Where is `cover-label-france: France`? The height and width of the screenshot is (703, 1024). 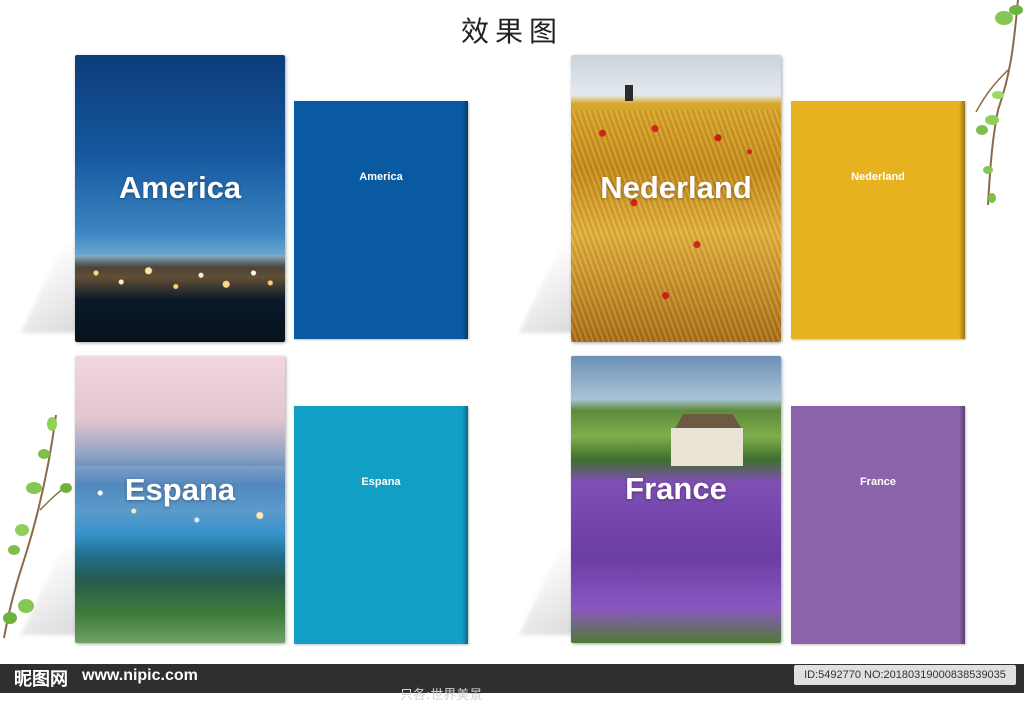
cover-label-france: France is located at coordinates (676, 488).